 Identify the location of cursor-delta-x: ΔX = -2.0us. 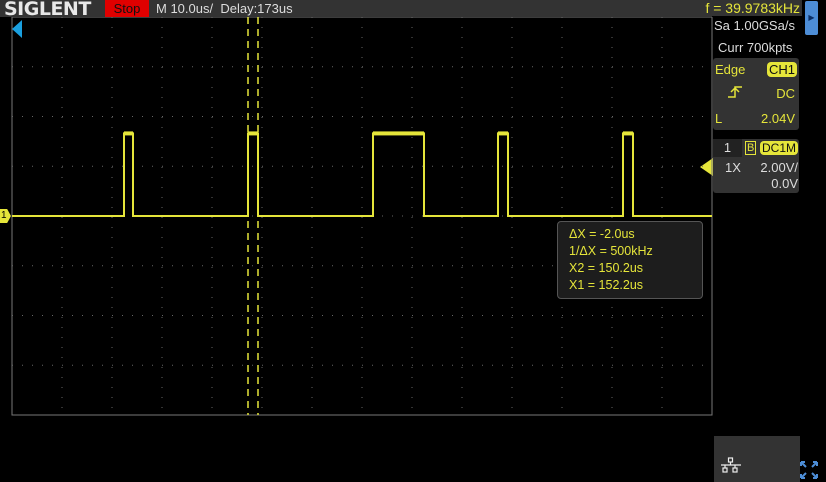
(602, 234).